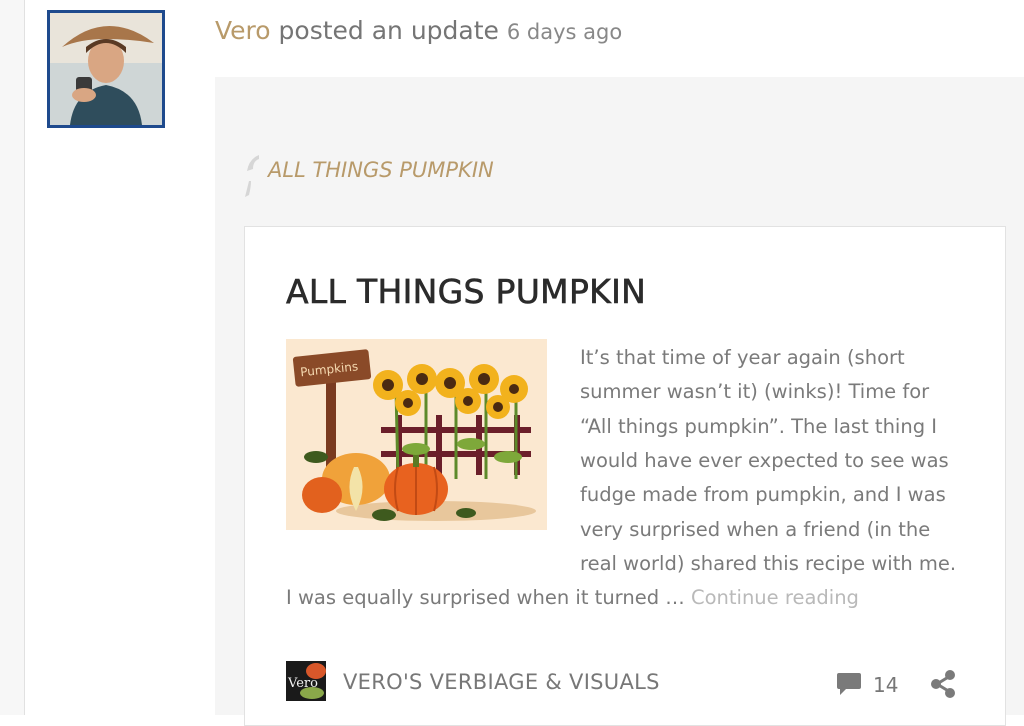 This screenshot has height=726, width=1024. Describe the element at coordinates (388, 30) in the screenshot. I see `activity-action: posted an update` at that location.